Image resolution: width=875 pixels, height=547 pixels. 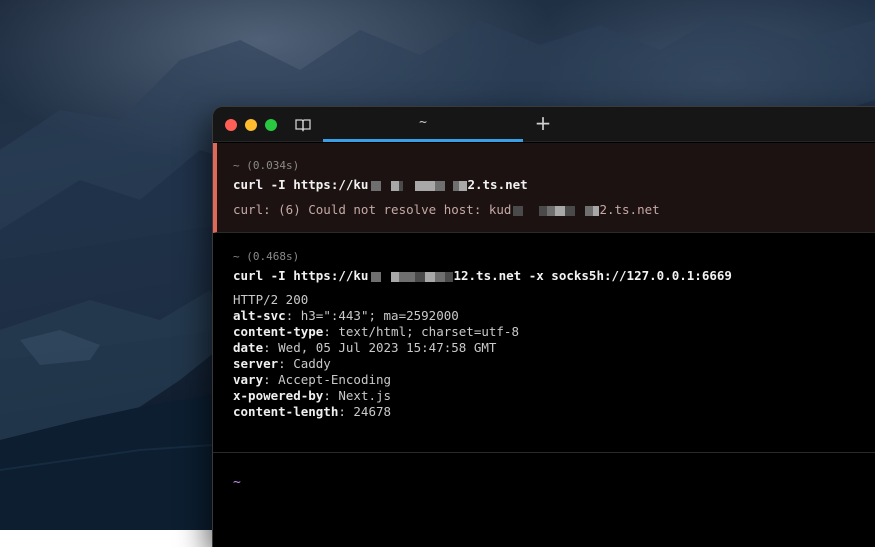 I want to click on block-command: curl -I https://ku 2.ts.net, so click(x=380, y=184).